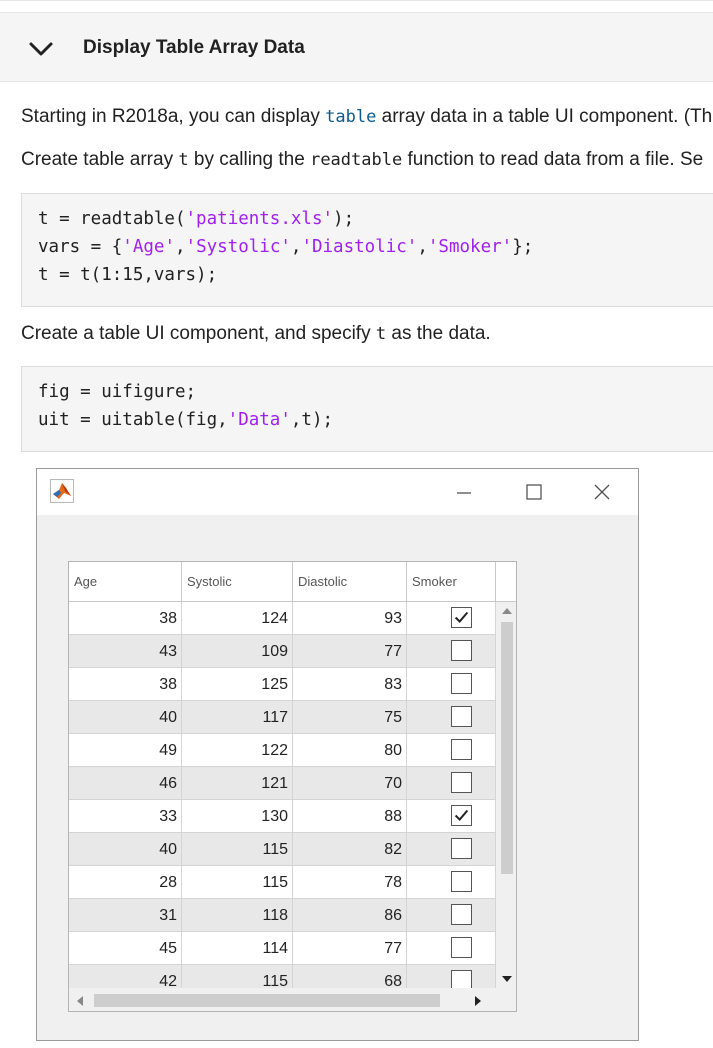 Image resolution: width=713 pixels, height=1048 pixels. What do you see at coordinates (237, 948) in the screenshot?
I see `cell-systolic: 114` at bounding box center [237, 948].